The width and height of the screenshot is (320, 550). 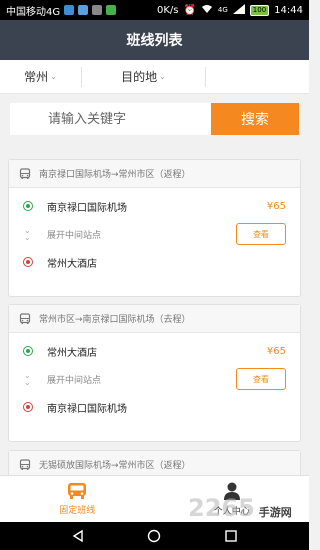 I want to click on system-nav-bar, so click(x=154, y=536).